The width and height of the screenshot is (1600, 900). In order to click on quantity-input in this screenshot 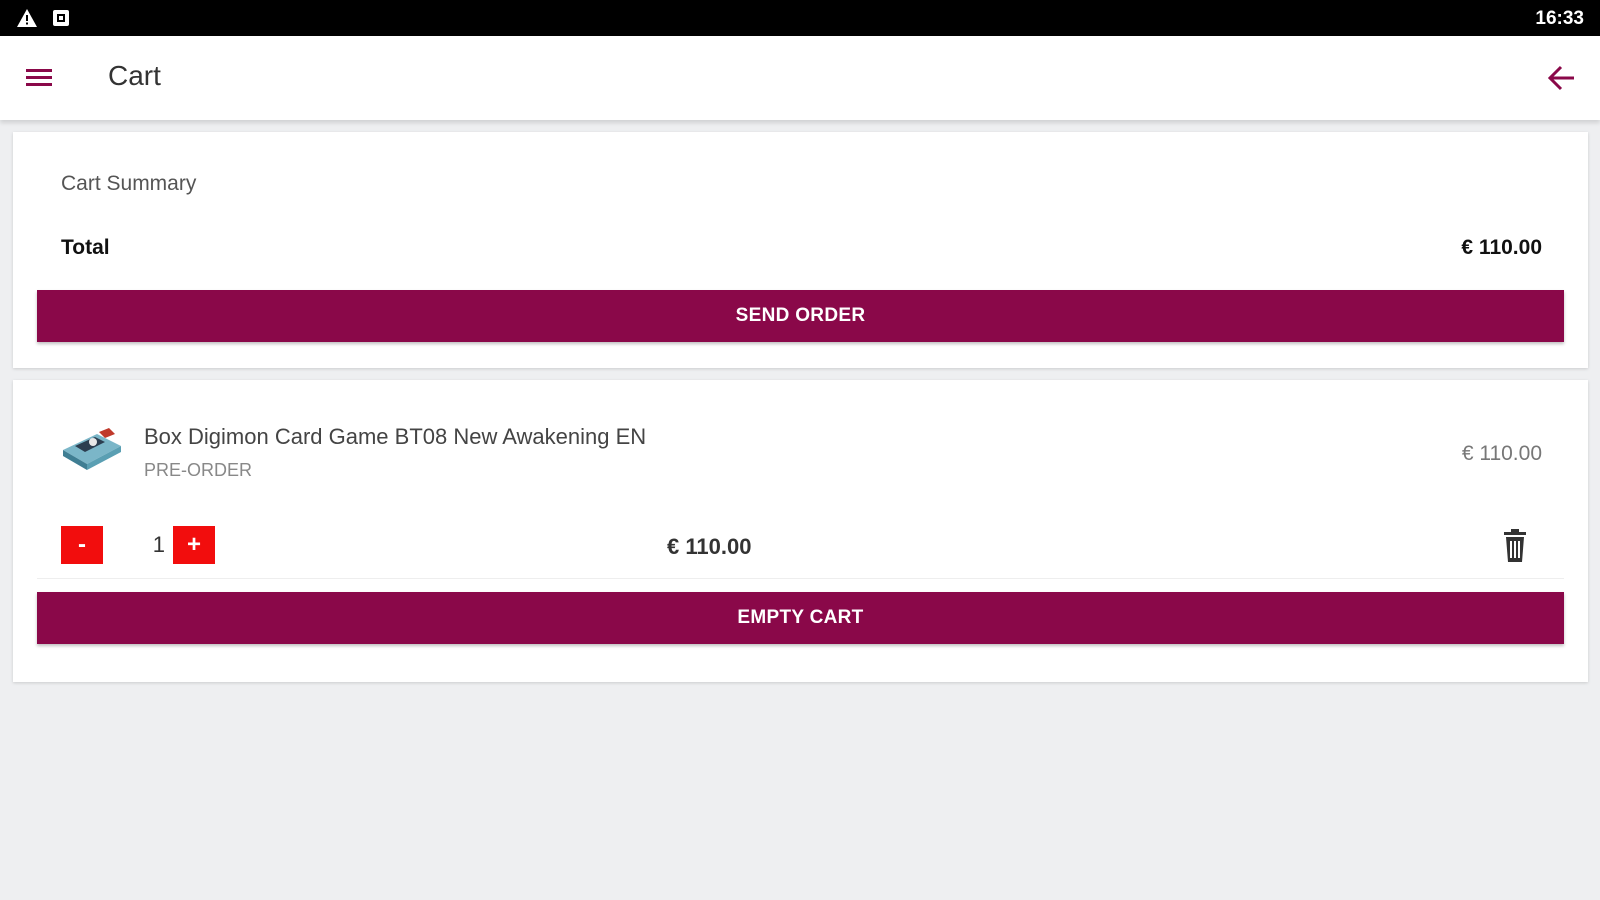, I will do `click(138, 545)`.